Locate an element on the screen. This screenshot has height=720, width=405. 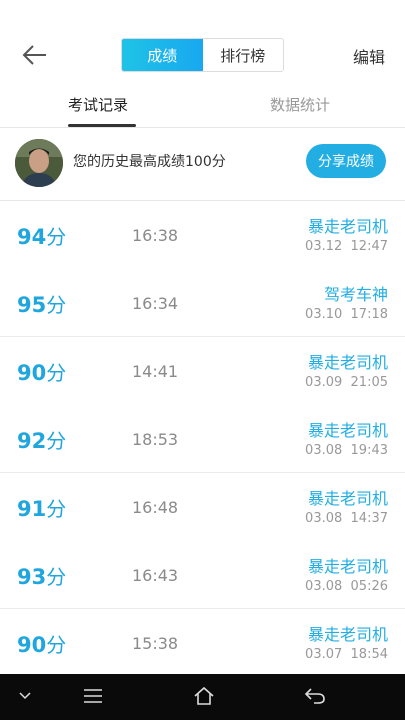
segmented-control: 成绩 排行榜 is located at coordinates (202, 55).